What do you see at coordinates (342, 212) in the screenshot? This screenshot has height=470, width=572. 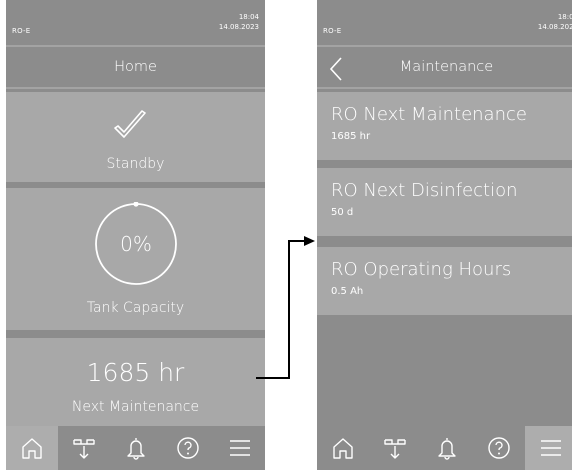 I see `item-value: 50 d` at bounding box center [342, 212].